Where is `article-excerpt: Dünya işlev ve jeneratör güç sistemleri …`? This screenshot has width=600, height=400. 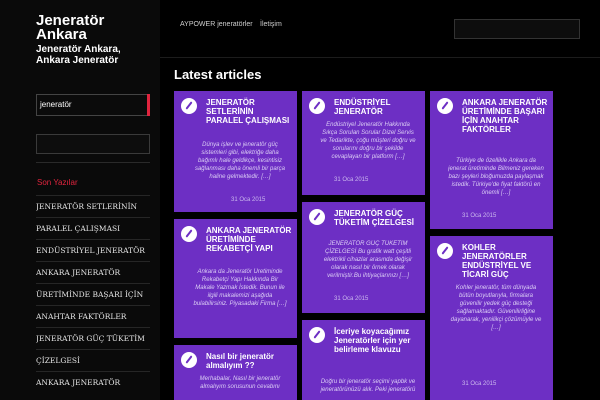
article-excerpt: Dünya işlev ve jeneratör güç sistemleri … is located at coordinates (240, 161).